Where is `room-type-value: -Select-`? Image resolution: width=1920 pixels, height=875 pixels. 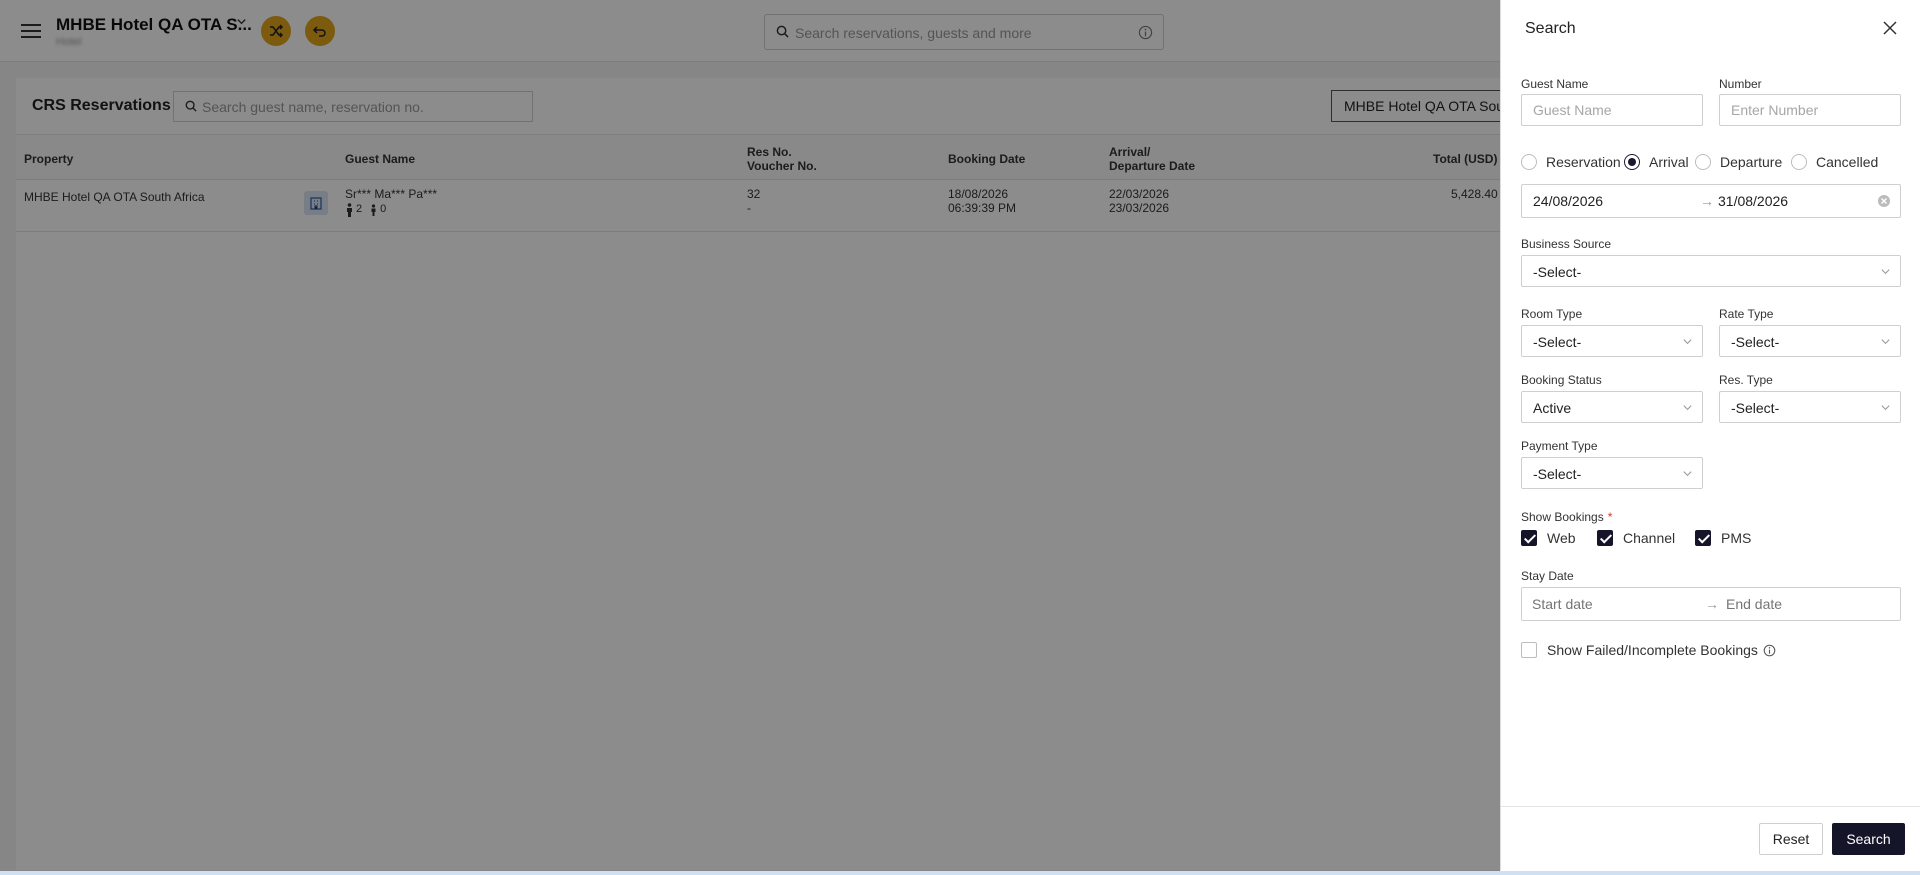 room-type-value: -Select- is located at coordinates (1557, 342).